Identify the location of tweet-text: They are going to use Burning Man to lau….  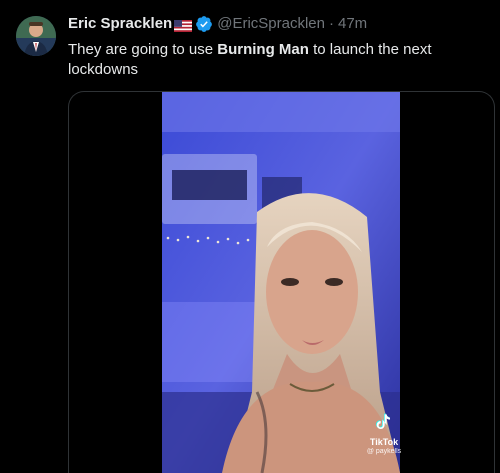
(268, 60).